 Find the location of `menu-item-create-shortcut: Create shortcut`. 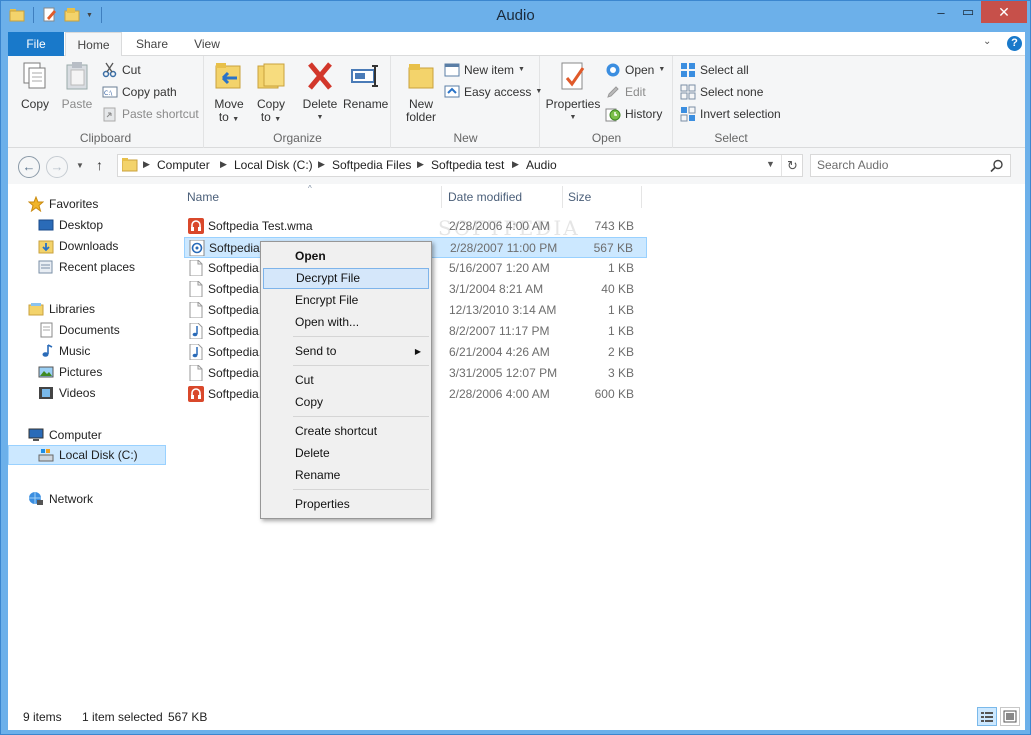

menu-item-create-shortcut: Create shortcut is located at coordinates (346, 431).